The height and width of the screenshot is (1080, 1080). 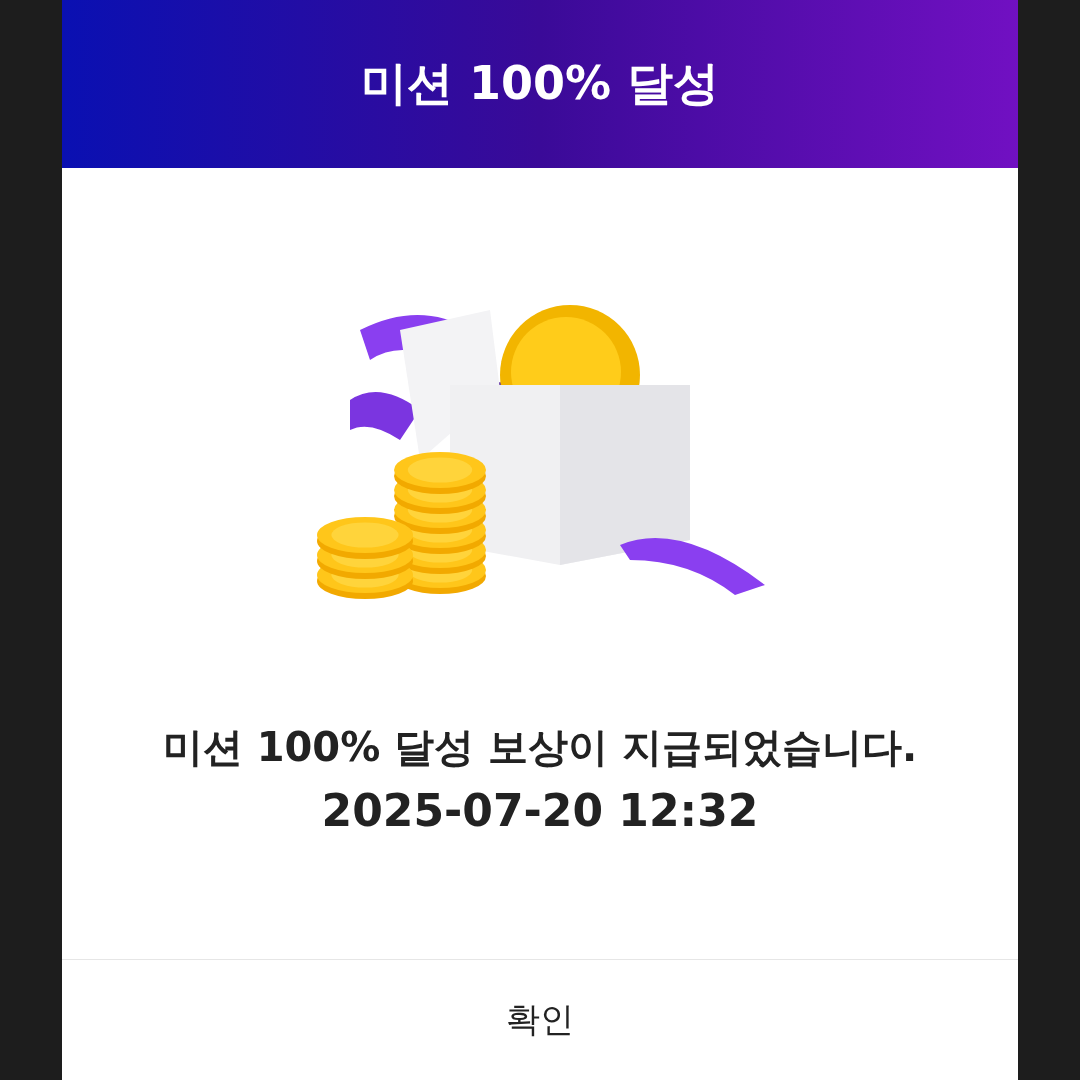 I want to click on dialog-title: 미션 100% 달성, so click(x=540, y=83).